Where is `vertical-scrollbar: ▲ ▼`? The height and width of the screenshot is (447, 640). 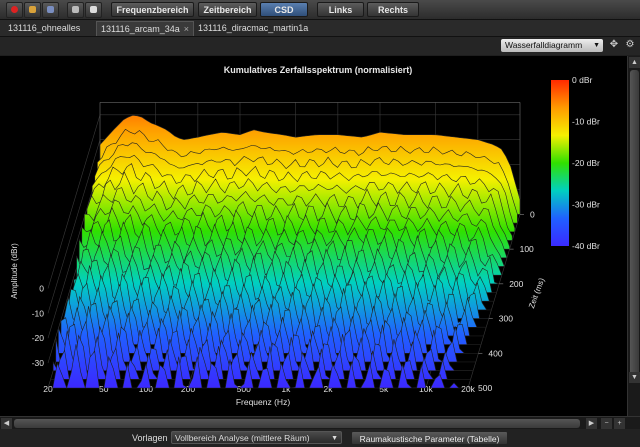
vertical-scrollbar: ▲ ▼ is located at coordinates (633, 236).